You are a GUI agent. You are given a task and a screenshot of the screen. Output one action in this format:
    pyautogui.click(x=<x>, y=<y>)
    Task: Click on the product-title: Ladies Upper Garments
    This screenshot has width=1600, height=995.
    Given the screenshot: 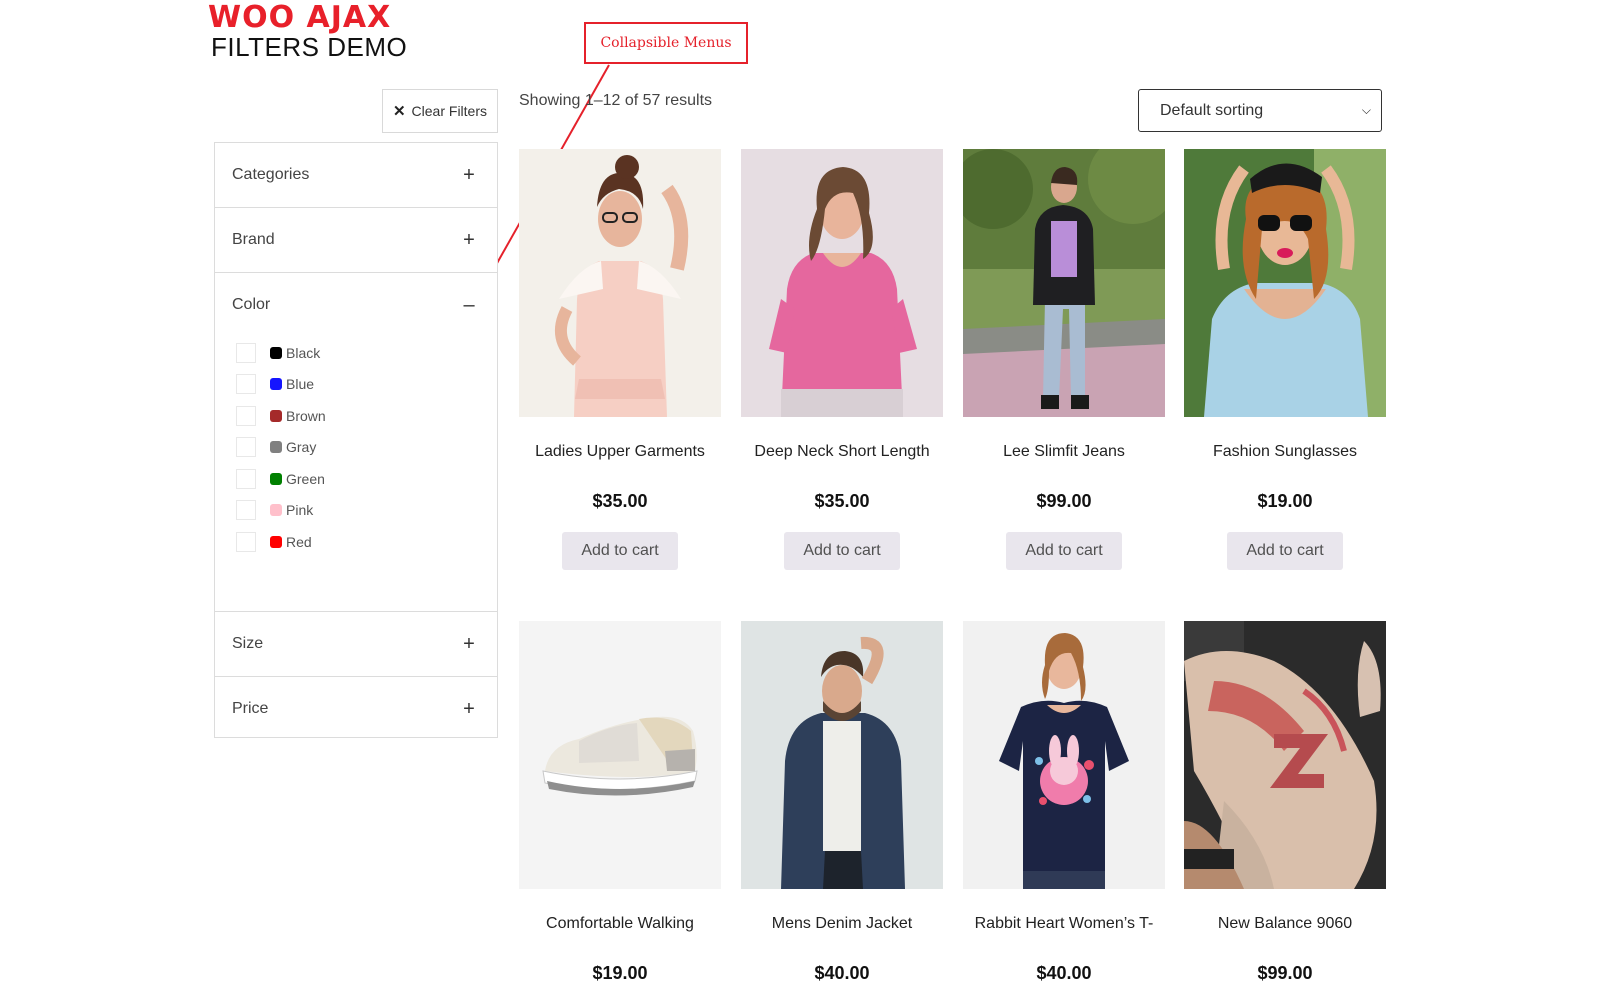 What is the action you would take?
    pyautogui.click(x=620, y=453)
    